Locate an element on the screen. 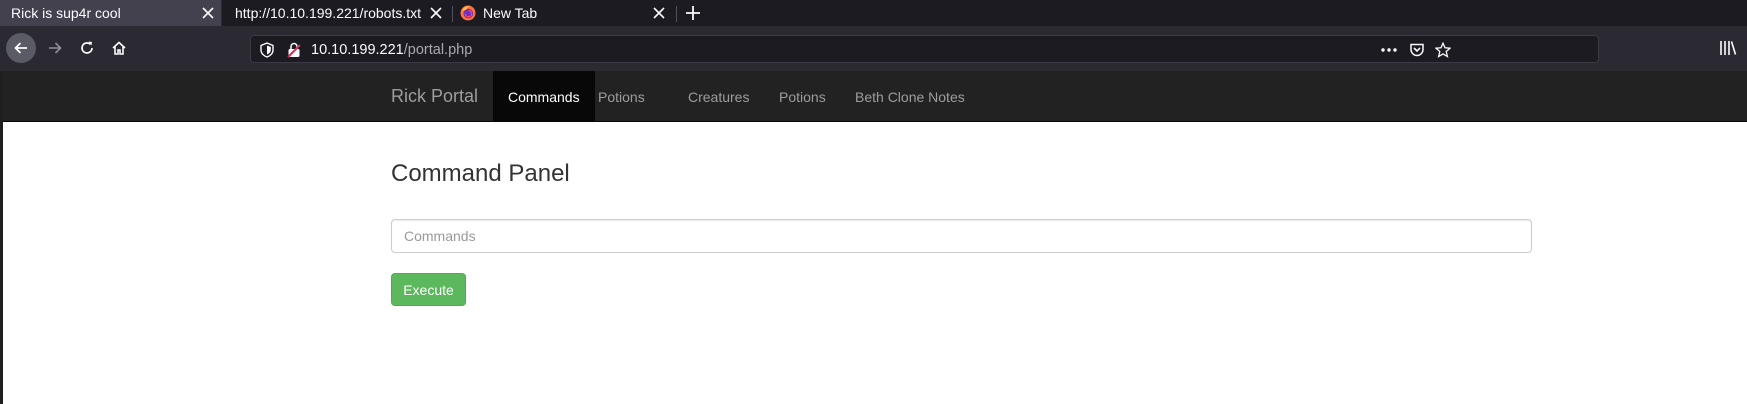 The width and height of the screenshot is (1747, 404). home-button is located at coordinates (119, 48).